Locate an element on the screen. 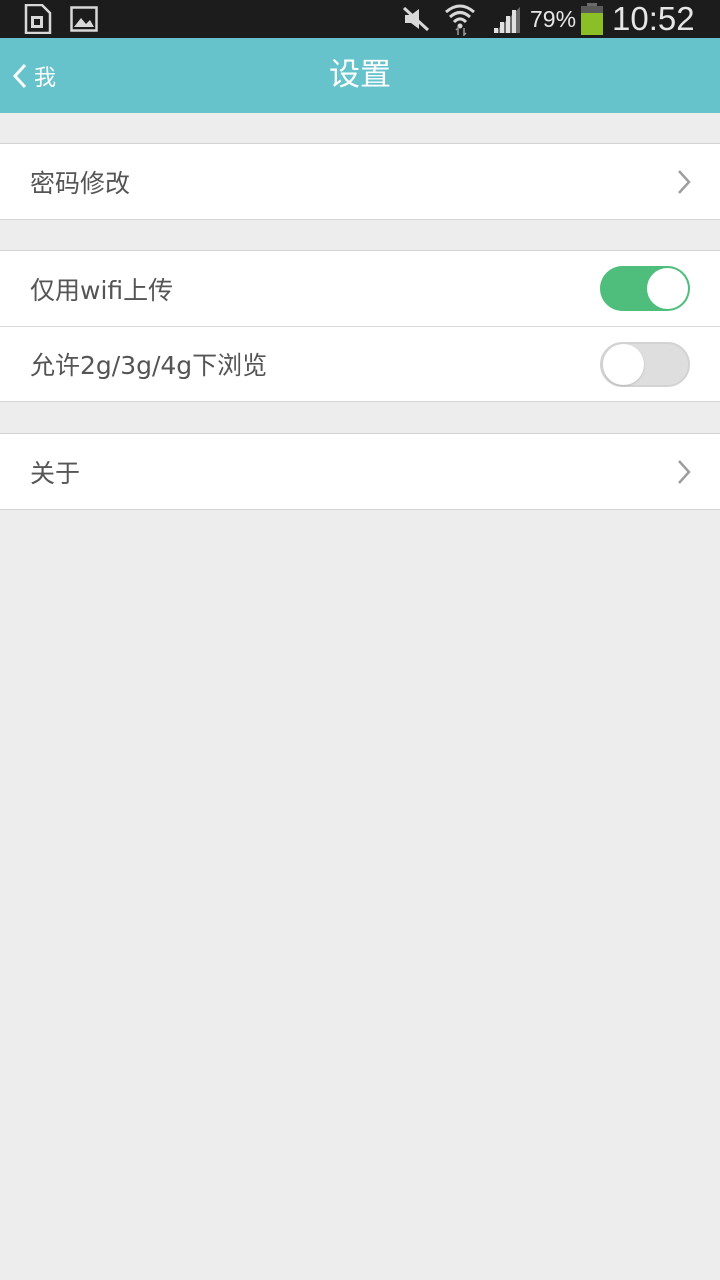 The image size is (720, 1280). clock: 10:52 is located at coordinates (653, 18).